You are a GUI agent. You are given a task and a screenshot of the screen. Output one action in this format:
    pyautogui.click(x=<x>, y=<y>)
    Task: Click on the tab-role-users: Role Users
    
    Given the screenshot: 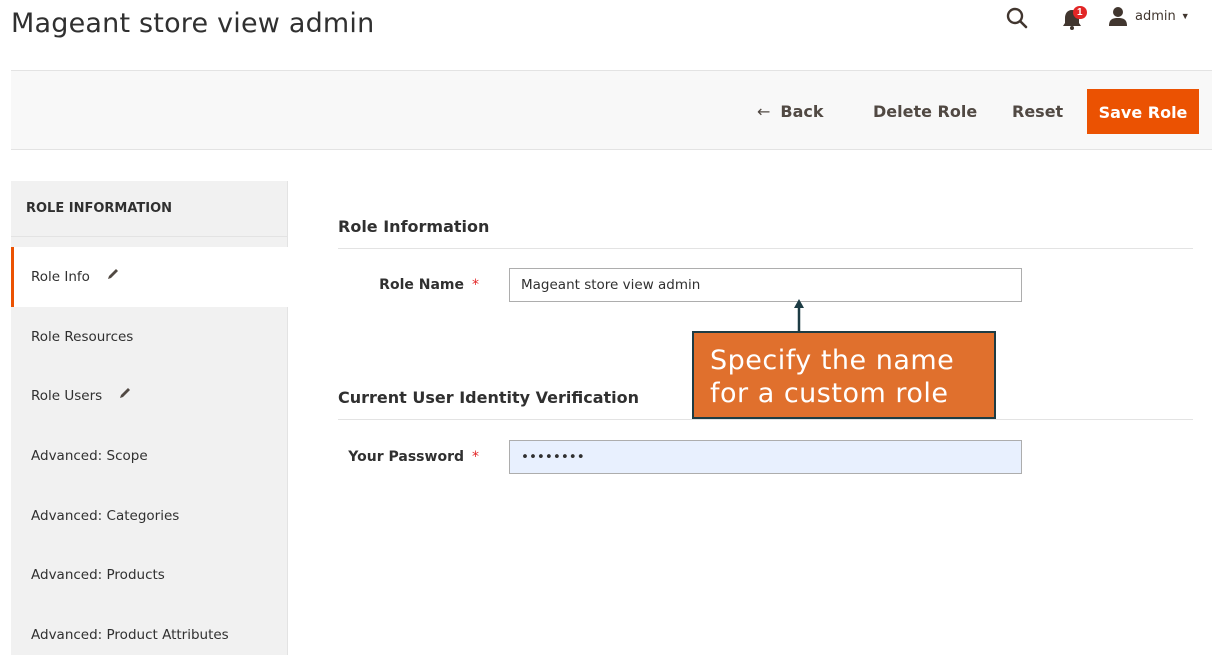 What is the action you would take?
    pyautogui.click(x=149, y=396)
    